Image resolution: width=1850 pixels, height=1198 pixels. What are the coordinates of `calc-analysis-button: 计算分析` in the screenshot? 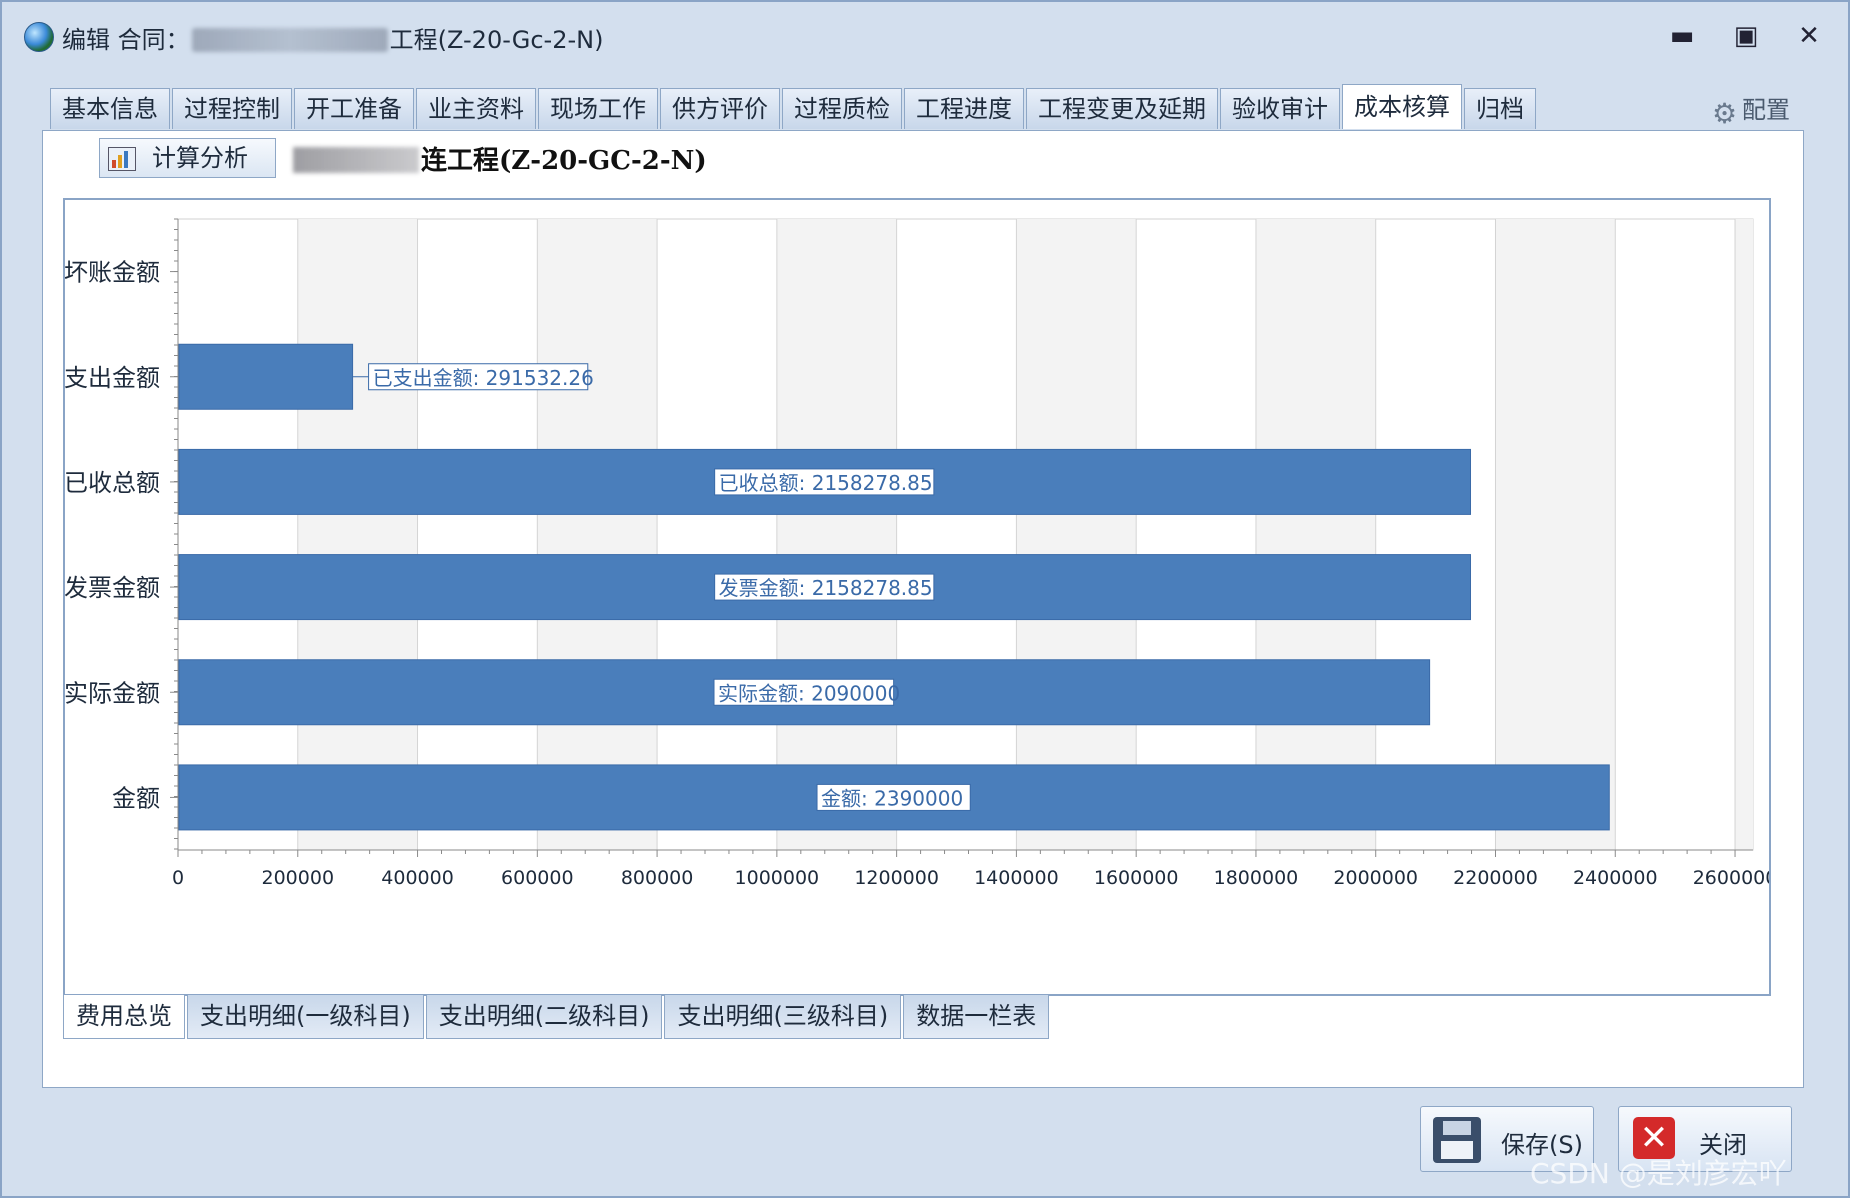 It's located at (187, 158).